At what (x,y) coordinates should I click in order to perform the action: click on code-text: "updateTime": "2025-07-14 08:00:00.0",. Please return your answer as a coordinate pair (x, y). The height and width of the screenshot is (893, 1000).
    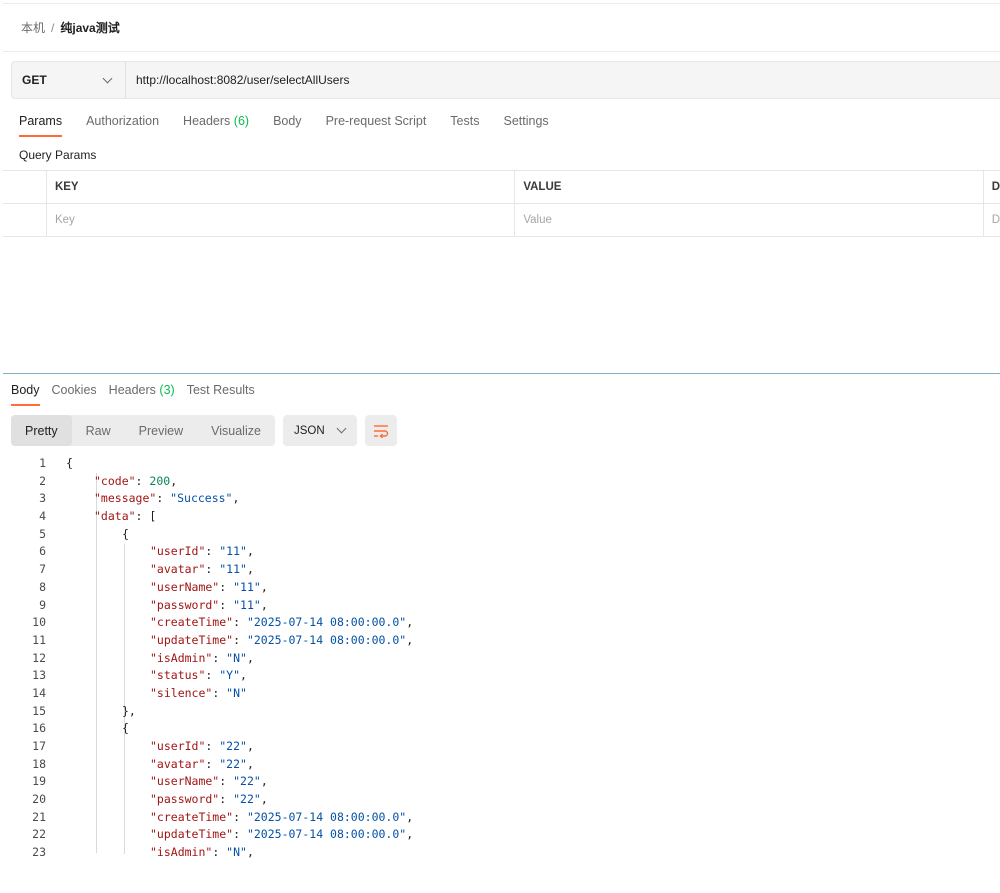
    Looking at the image, I should click on (281, 835).